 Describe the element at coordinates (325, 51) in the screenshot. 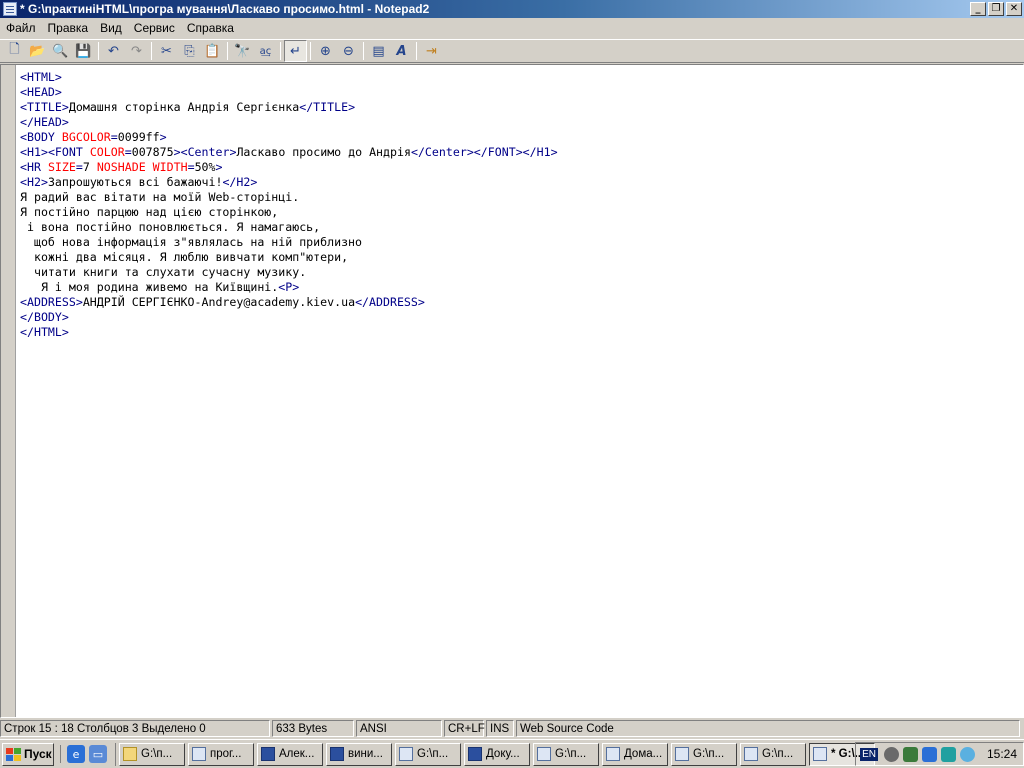

I see `zoom-in-icon: ⊕` at that location.